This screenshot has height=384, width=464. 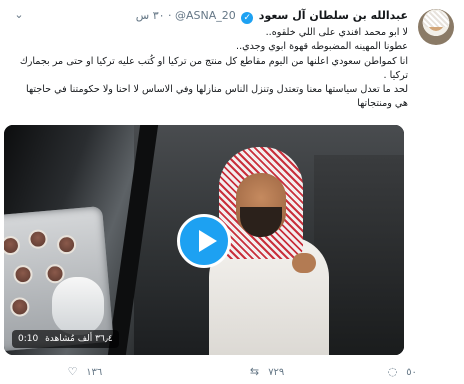 I want to click on tweet-time: ٣٠ س, so click(x=150, y=15).